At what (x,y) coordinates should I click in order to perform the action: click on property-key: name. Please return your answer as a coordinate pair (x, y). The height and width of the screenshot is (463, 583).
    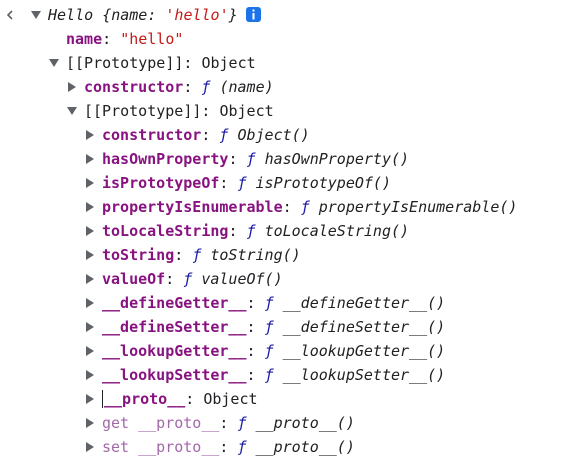
    Looking at the image, I should click on (84, 39).